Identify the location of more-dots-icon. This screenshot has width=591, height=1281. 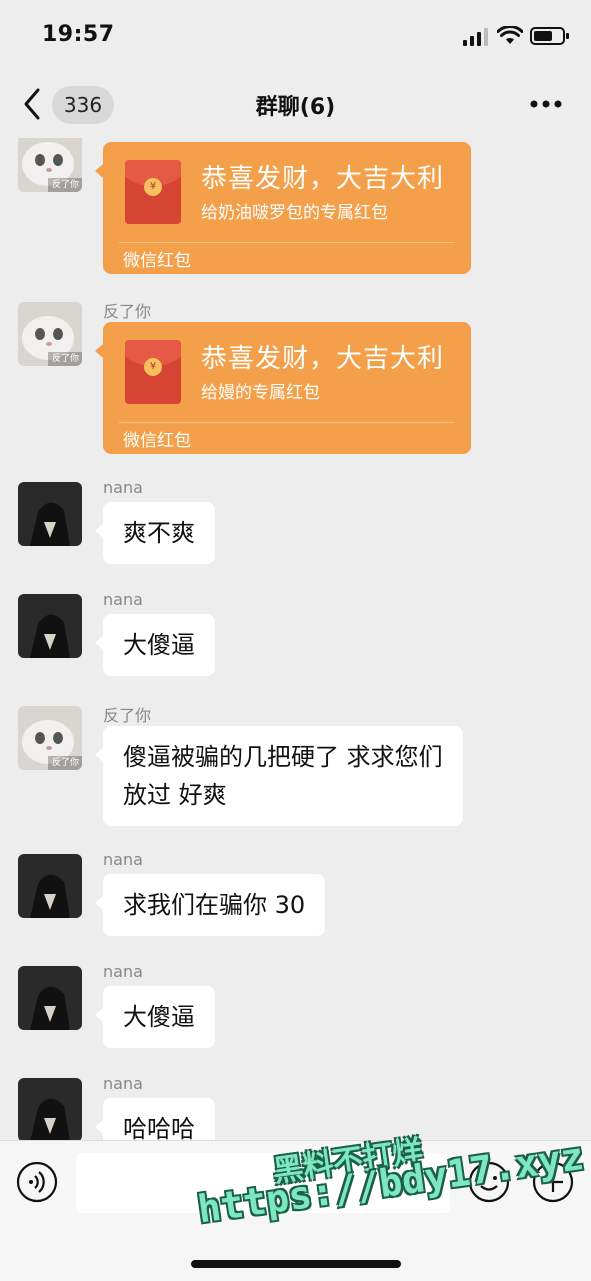
(546, 104).